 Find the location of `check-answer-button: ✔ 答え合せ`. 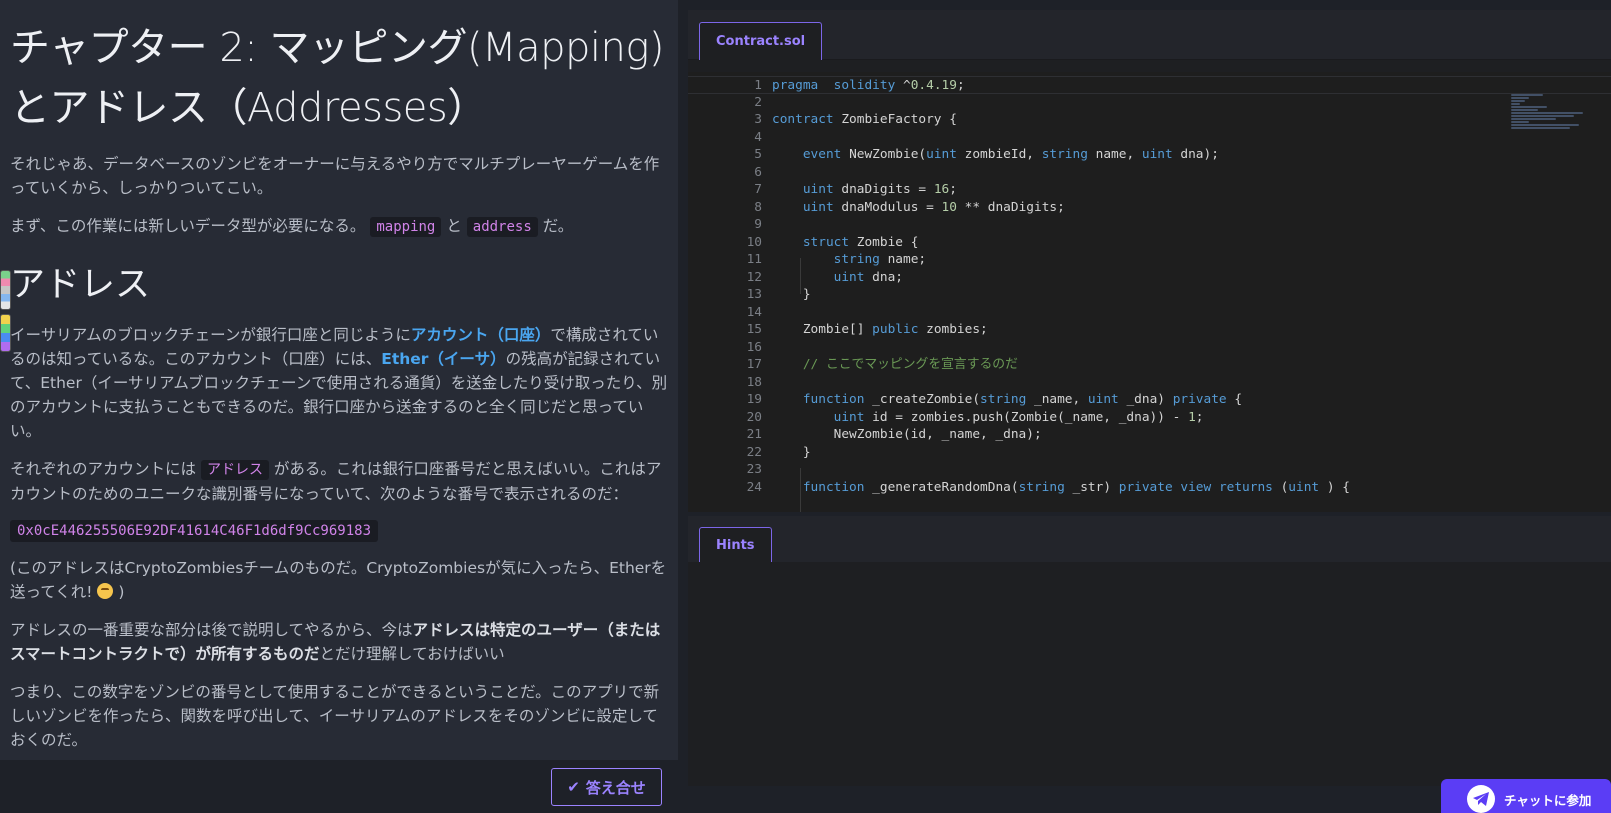

check-answer-button: ✔ 答え合せ is located at coordinates (606, 787).